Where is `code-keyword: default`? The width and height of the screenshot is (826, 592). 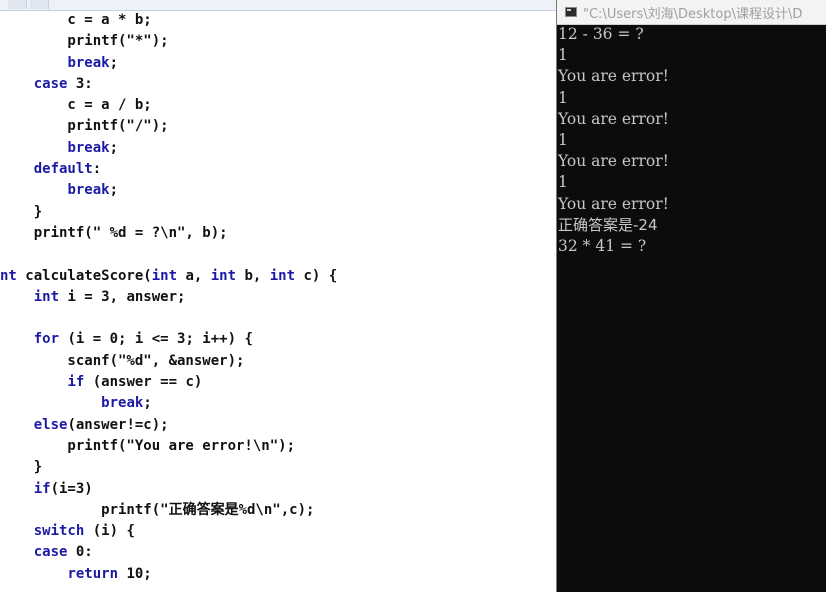
code-keyword: default is located at coordinates (63, 169).